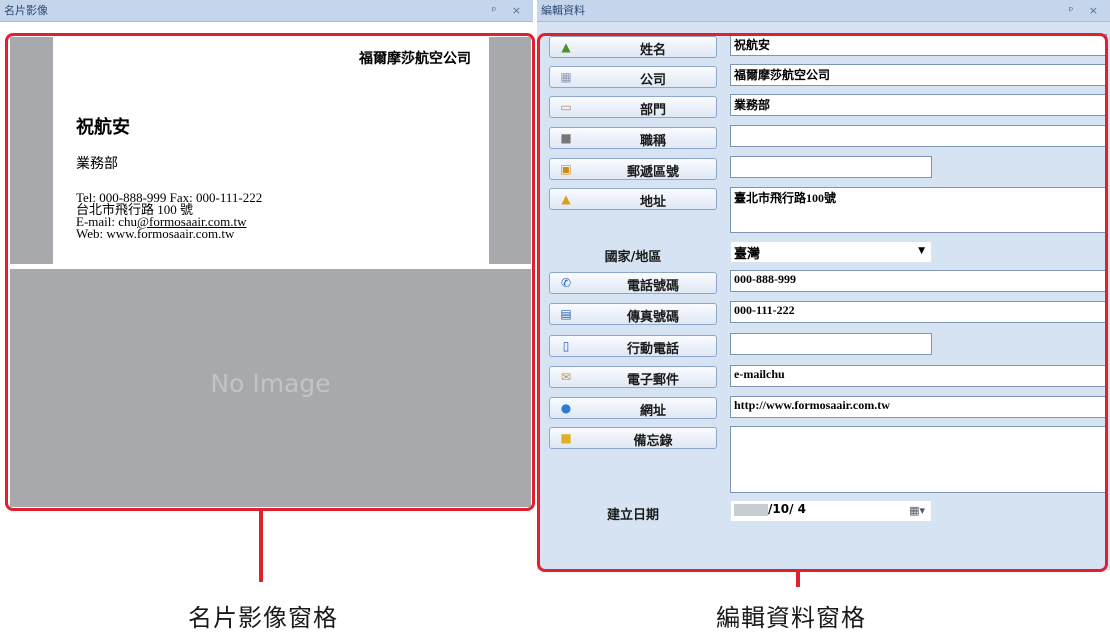  Describe the element at coordinates (633, 138) in the screenshot. I see `title-button: ■ 職稱` at that location.